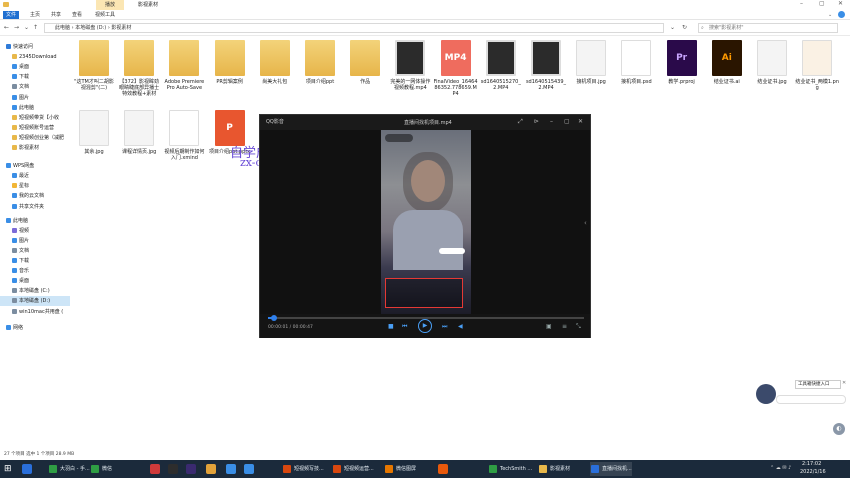 The image size is (850, 478). Describe the element at coordinates (62, 28) in the screenshot. I see `breadcrumb-this-pc: 此电脑` at that location.